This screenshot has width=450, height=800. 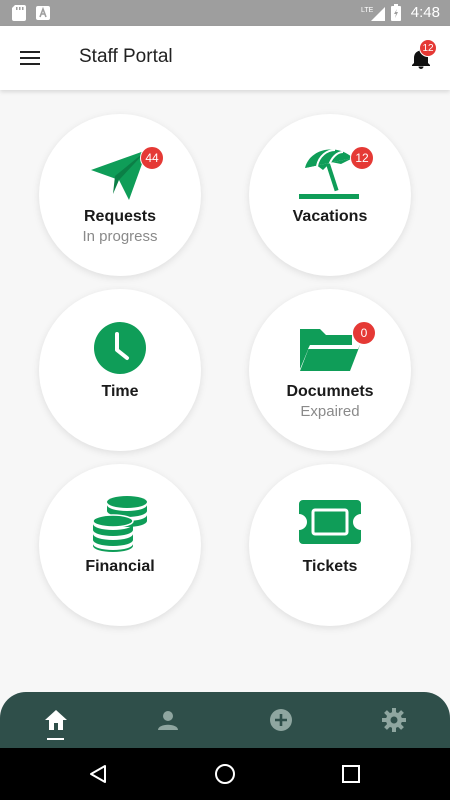 I want to click on status-bar: LTE 4:48, so click(x=225, y=13).